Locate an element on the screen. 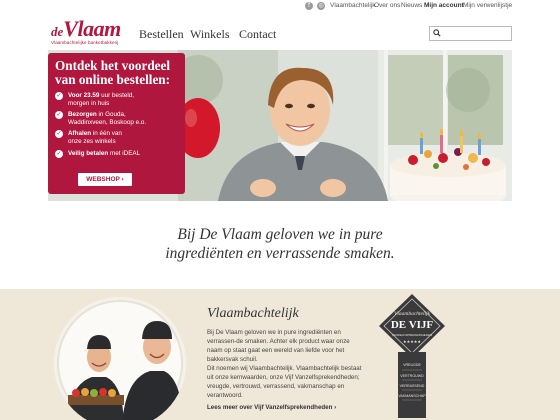 This screenshot has width=560, height=420. logo-brand: Vlaam is located at coordinates (92, 28).